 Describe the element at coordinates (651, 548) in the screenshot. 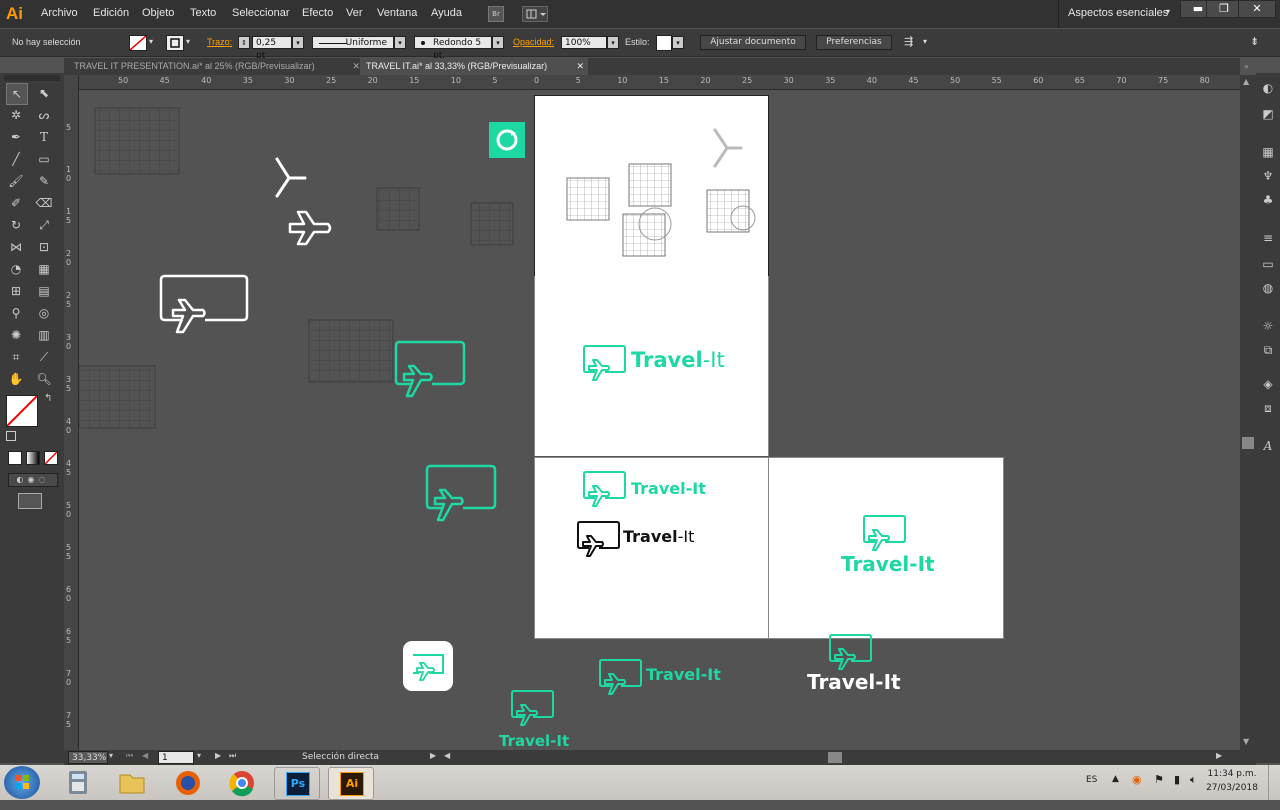

I see `artboard-3: Travel-It Travel-It` at that location.